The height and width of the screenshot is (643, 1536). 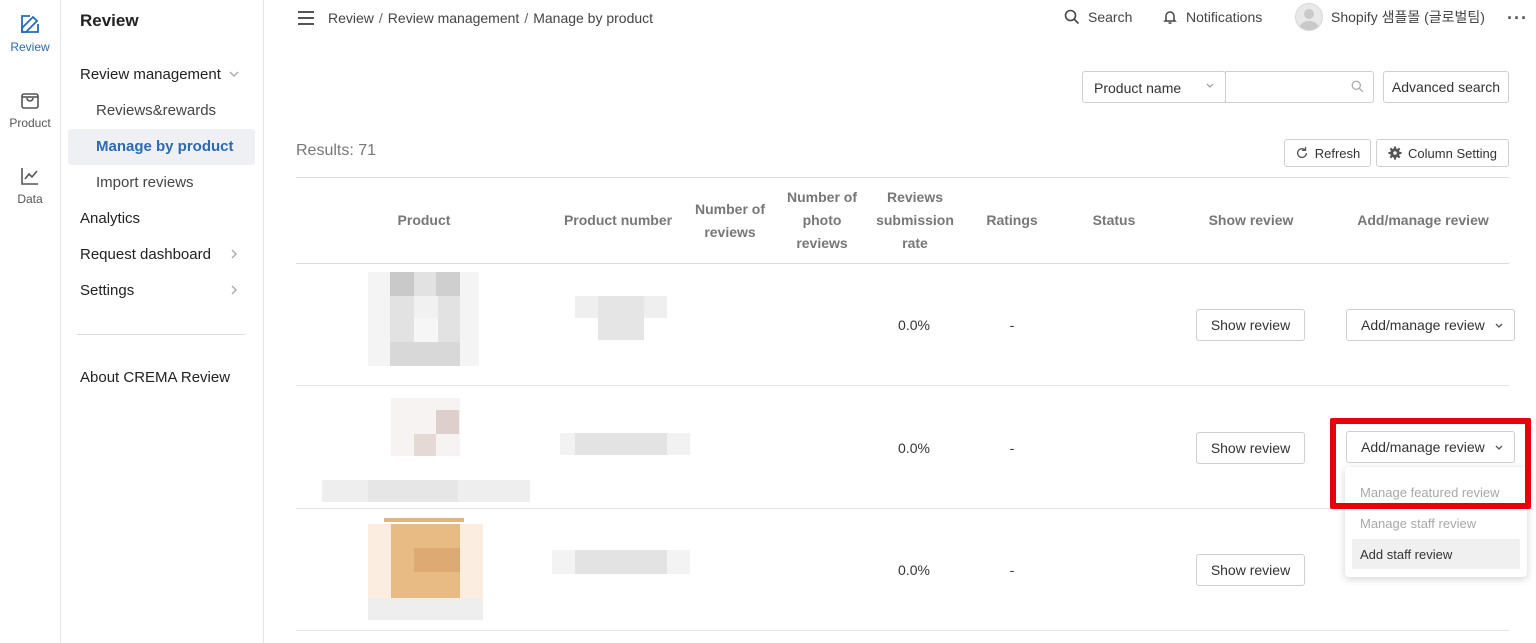 I want to click on refresh-label: Refresh, so click(x=1337, y=153).